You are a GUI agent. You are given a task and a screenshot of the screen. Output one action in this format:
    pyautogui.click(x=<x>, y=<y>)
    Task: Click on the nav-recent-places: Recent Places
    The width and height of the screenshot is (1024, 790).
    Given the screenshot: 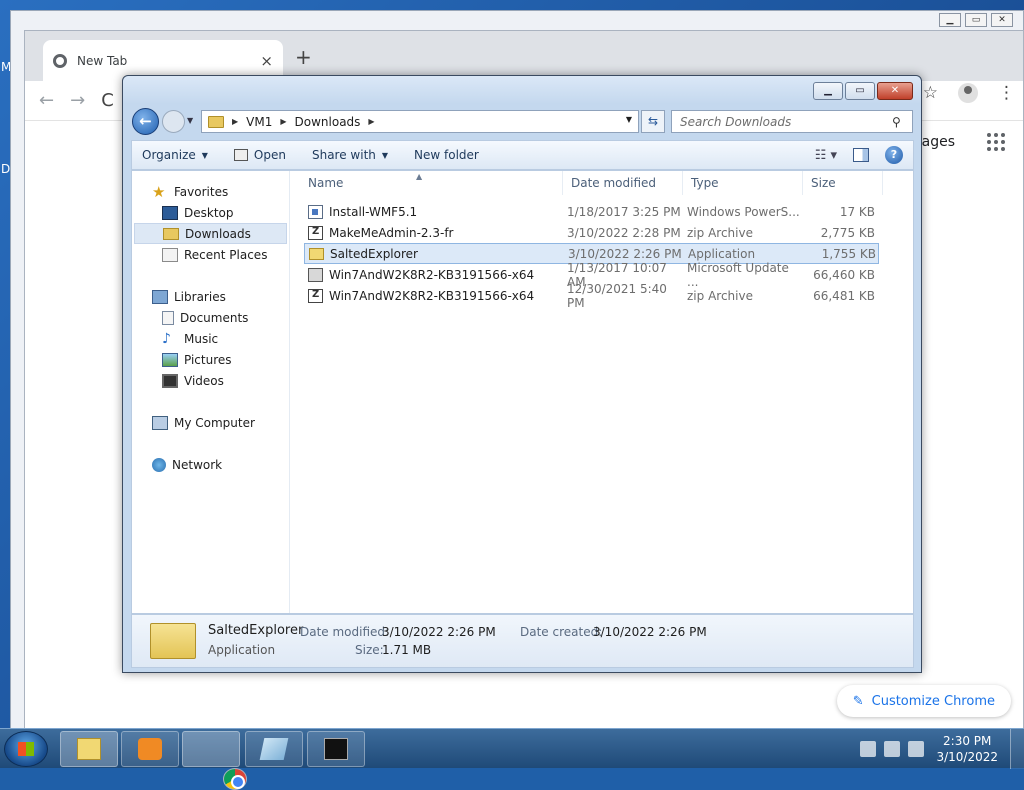 What is the action you would take?
    pyautogui.click(x=210, y=254)
    